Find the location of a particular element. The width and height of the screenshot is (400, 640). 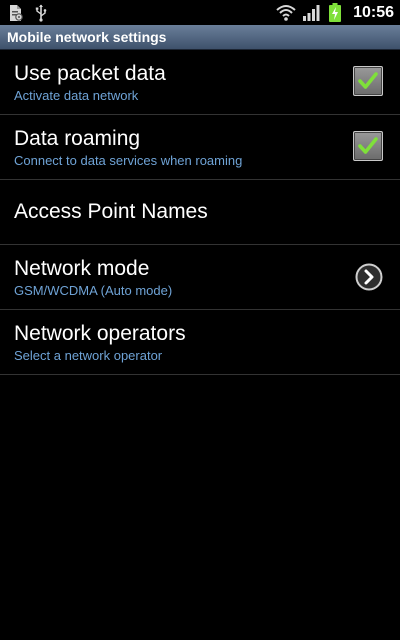

setting-subtitle: GSM/WCDMA (Auto mode) is located at coordinates (93, 290).